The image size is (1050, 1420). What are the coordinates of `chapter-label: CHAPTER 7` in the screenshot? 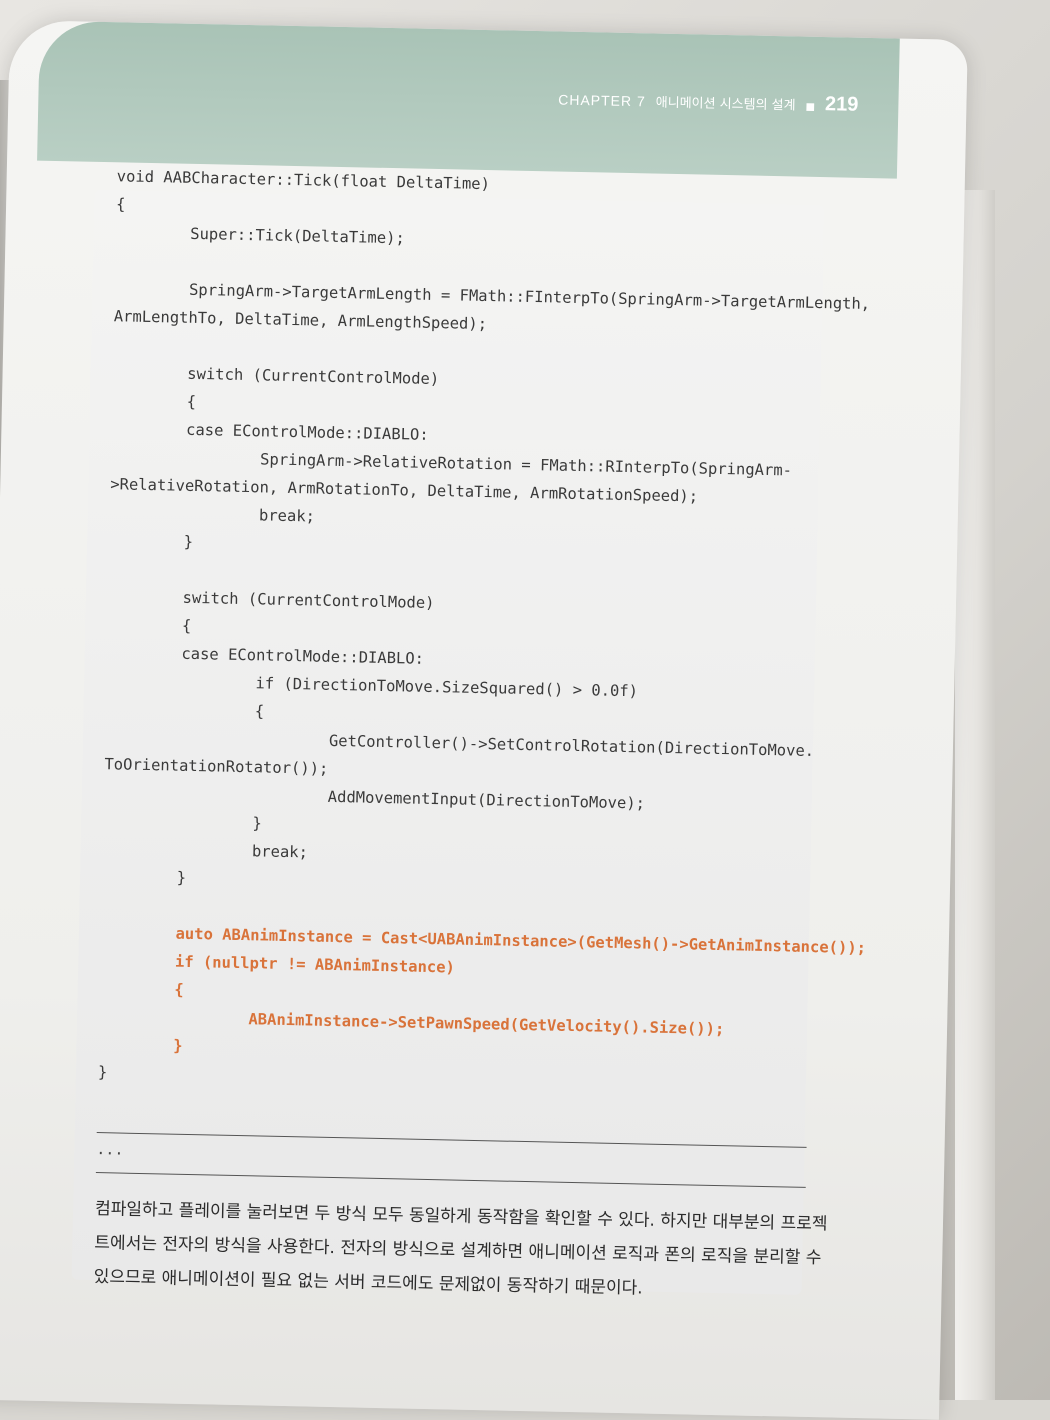 It's located at (602, 100).